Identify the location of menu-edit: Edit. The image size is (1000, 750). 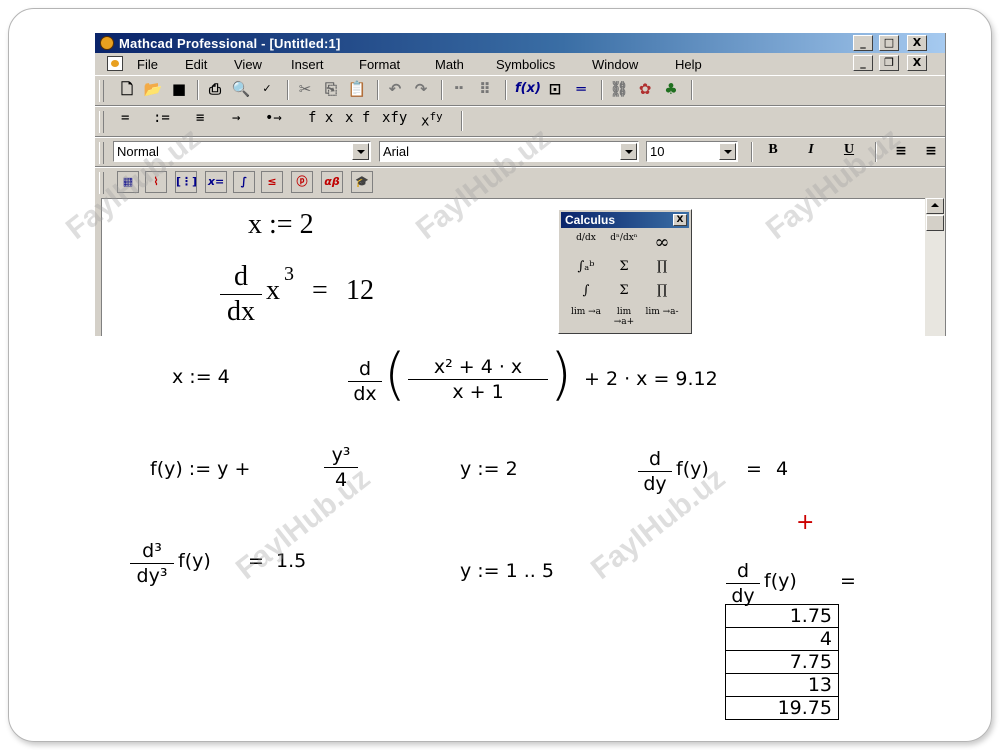
(196, 64).